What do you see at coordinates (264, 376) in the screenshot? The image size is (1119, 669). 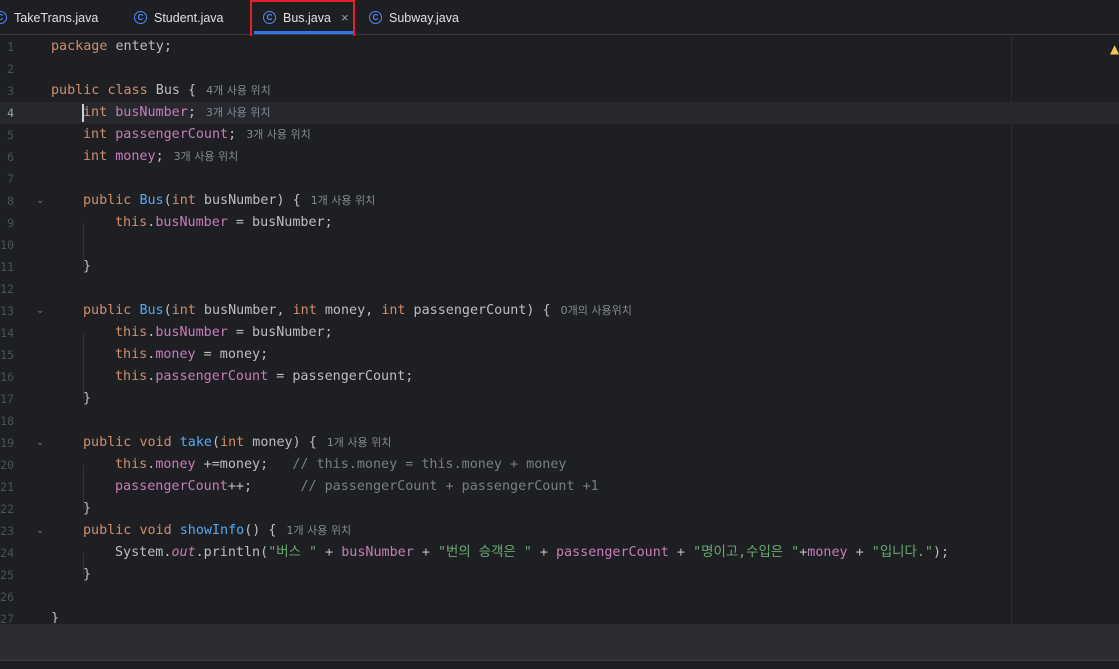 I see `code-text: this.passengerCount = passengerCount;` at bounding box center [264, 376].